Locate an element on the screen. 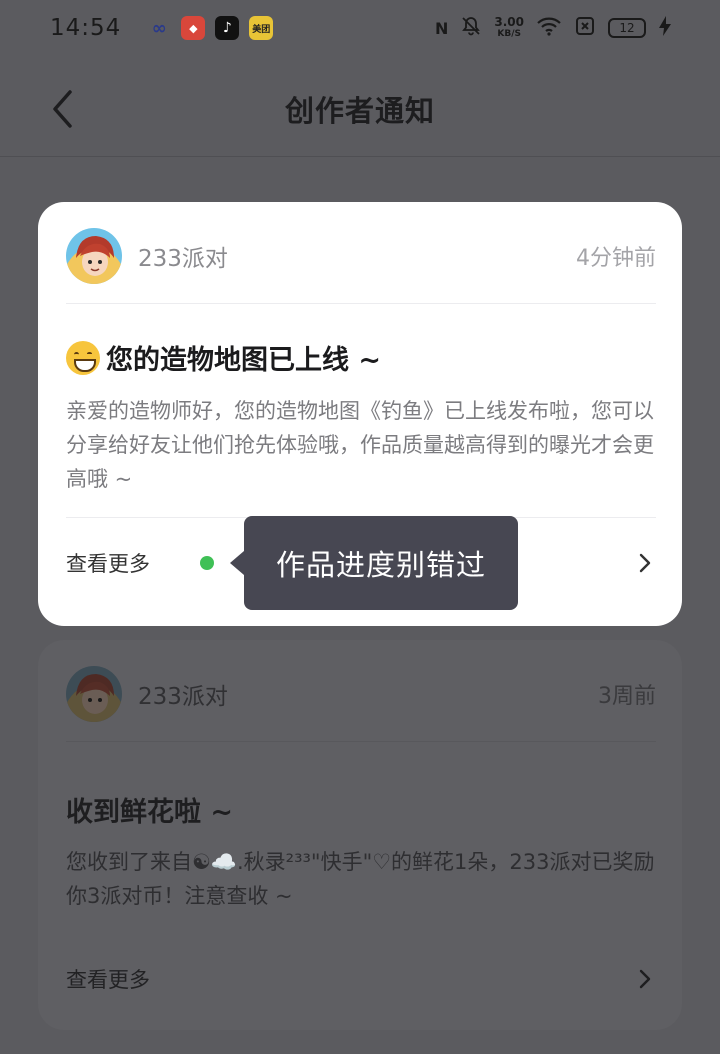 The height and width of the screenshot is (1054, 720). card-header: 233派对 4分钟前 is located at coordinates (361, 256).